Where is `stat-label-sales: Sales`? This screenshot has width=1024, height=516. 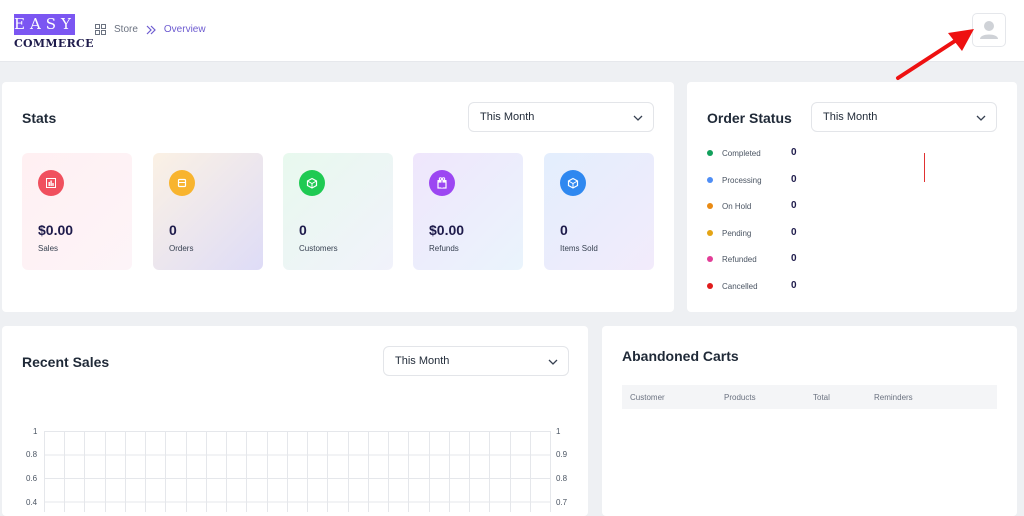 stat-label-sales: Sales is located at coordinates (48, 248).